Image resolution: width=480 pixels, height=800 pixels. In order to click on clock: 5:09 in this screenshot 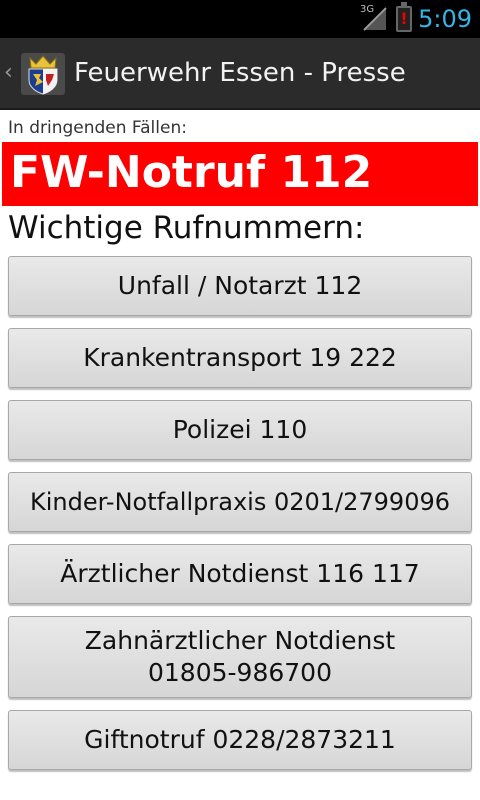, I will do `click(445, 19)`.